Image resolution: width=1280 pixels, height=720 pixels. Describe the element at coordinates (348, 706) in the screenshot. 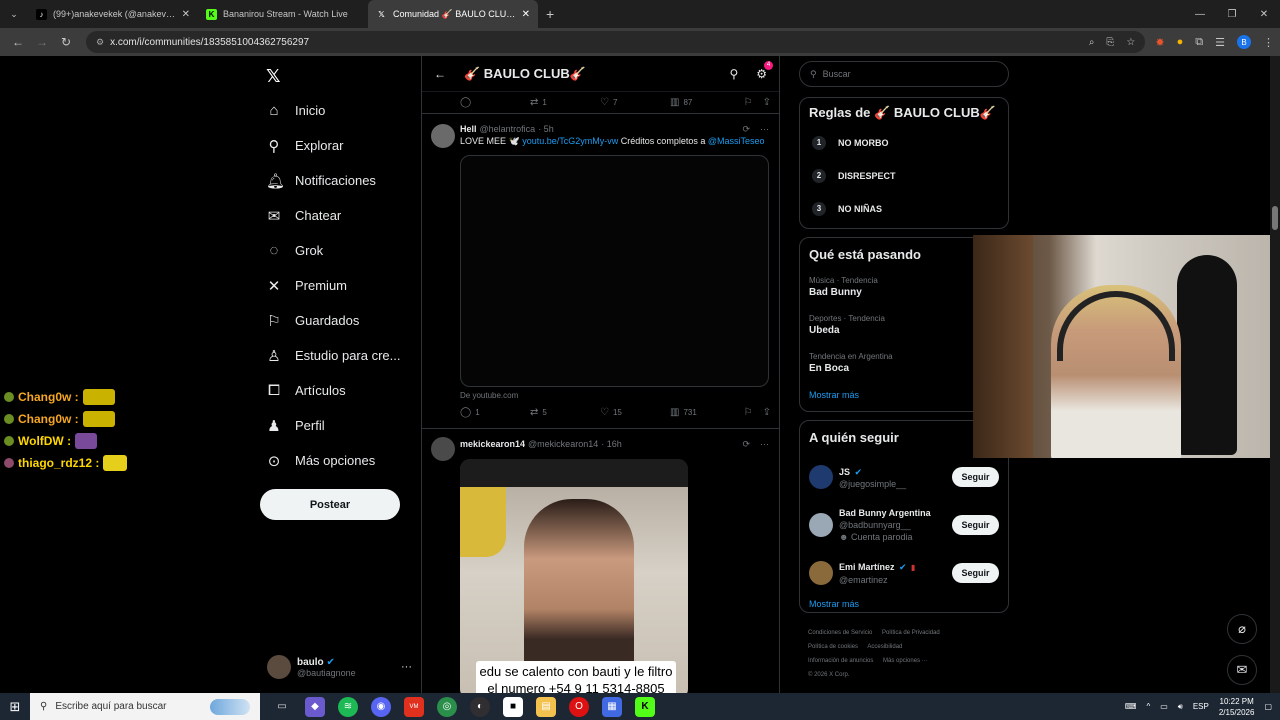

I see `spotify-icon: ≋` at that location.